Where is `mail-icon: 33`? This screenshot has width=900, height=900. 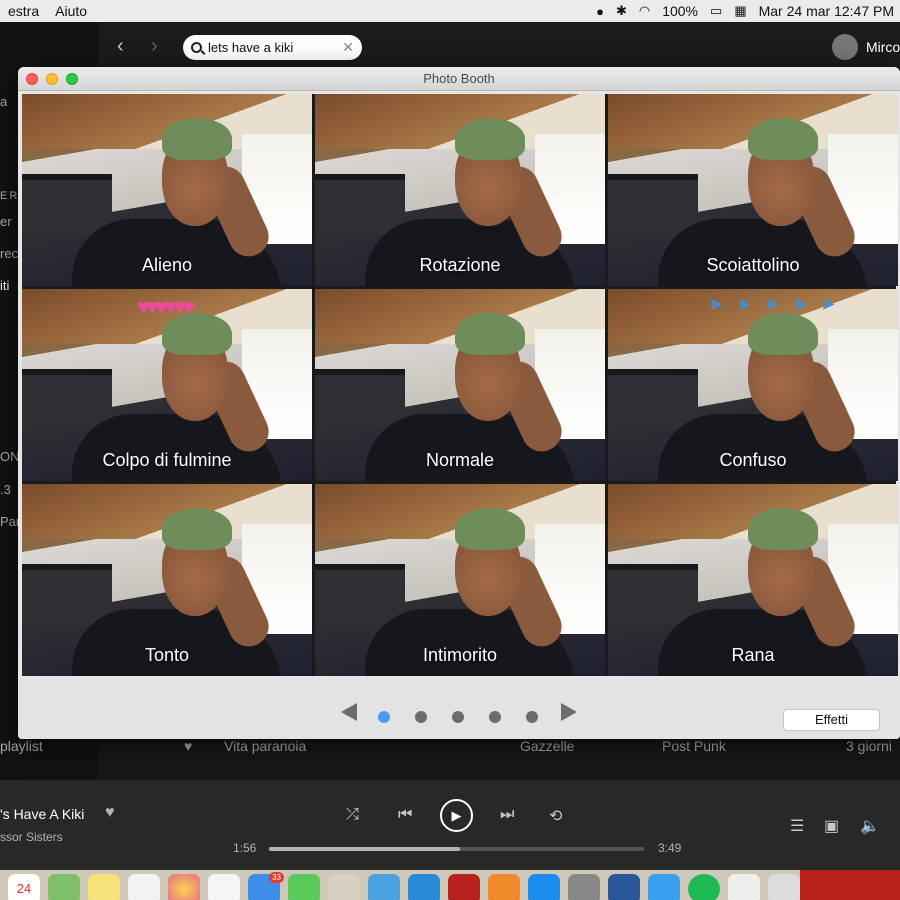 mail-icon: 33 is located at coordinates (266, 886).